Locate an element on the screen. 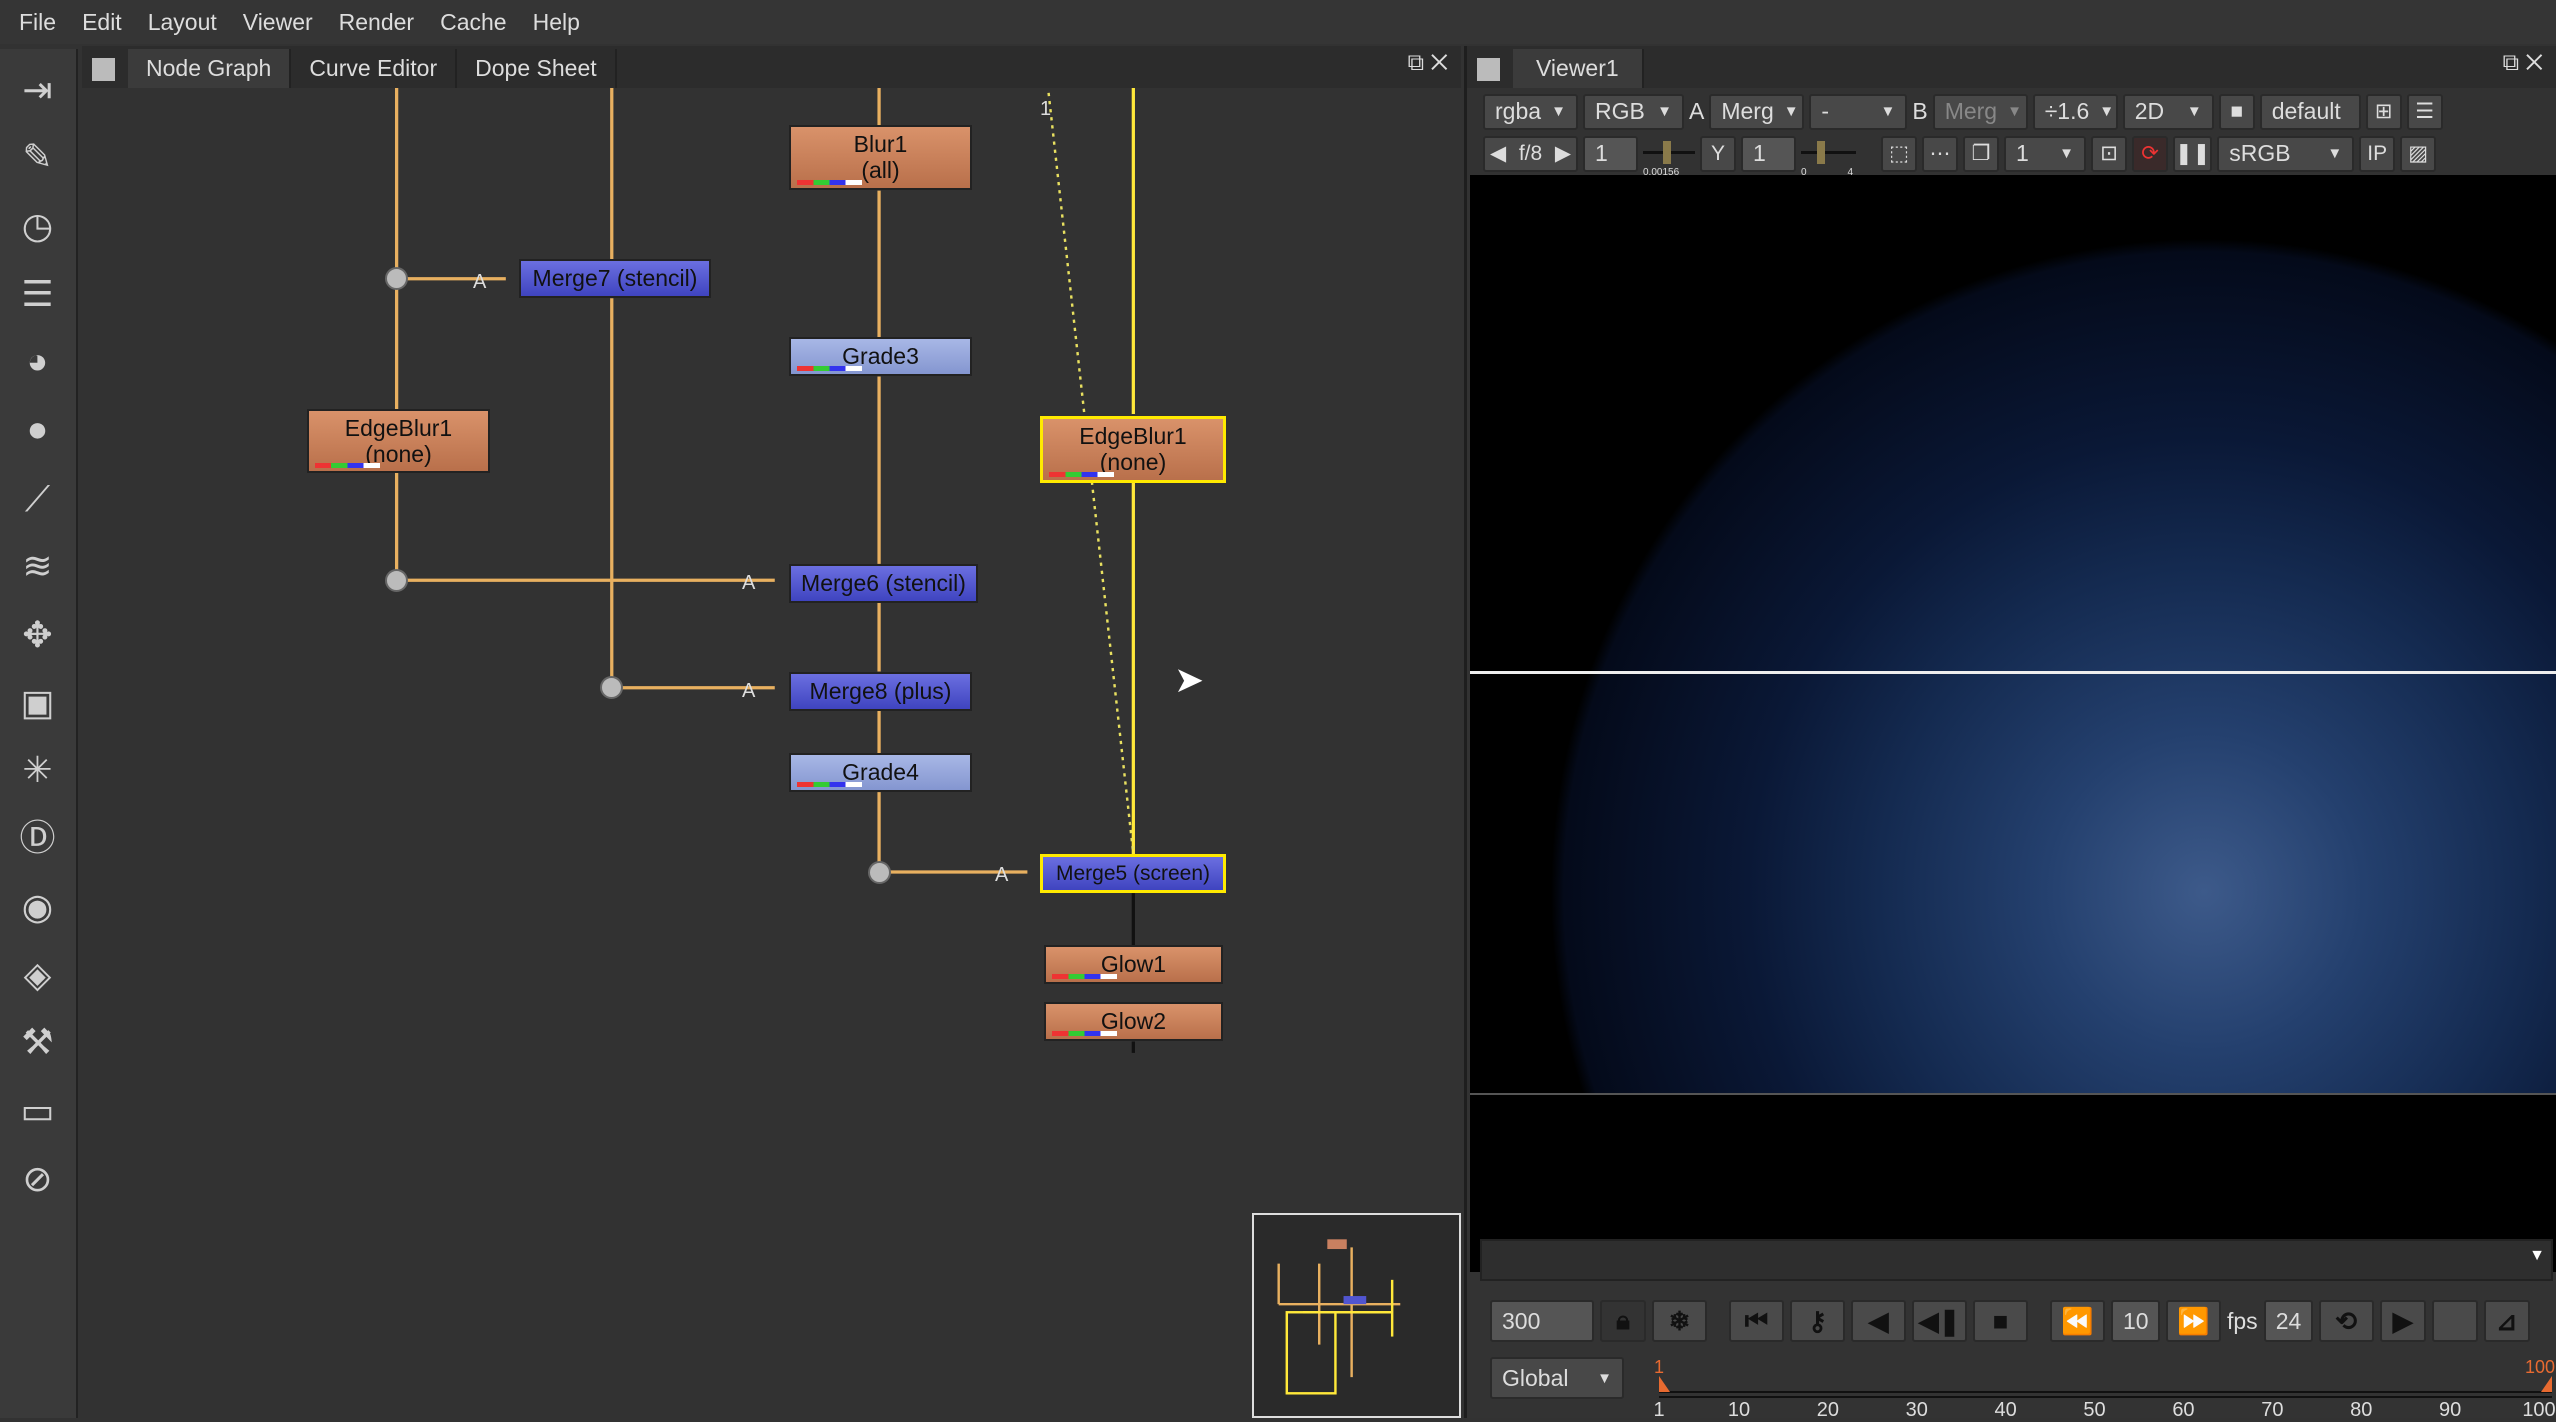 This screenshot has width=2556, height=1422. menu-layout: Layout is located at coordinates (182, 22).